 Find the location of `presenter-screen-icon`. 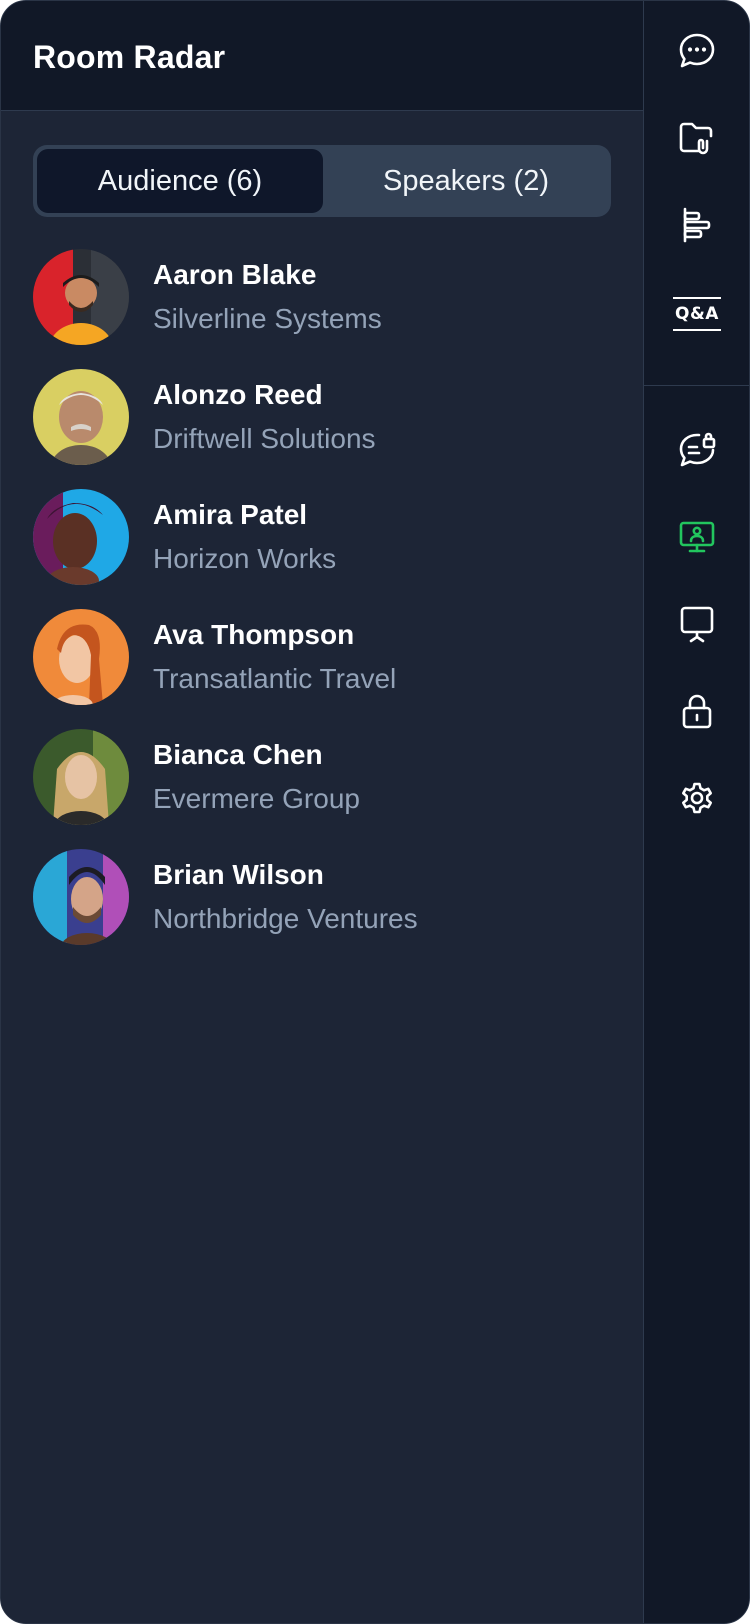

presenter-screen-icon is located at coordinates (697, 539).